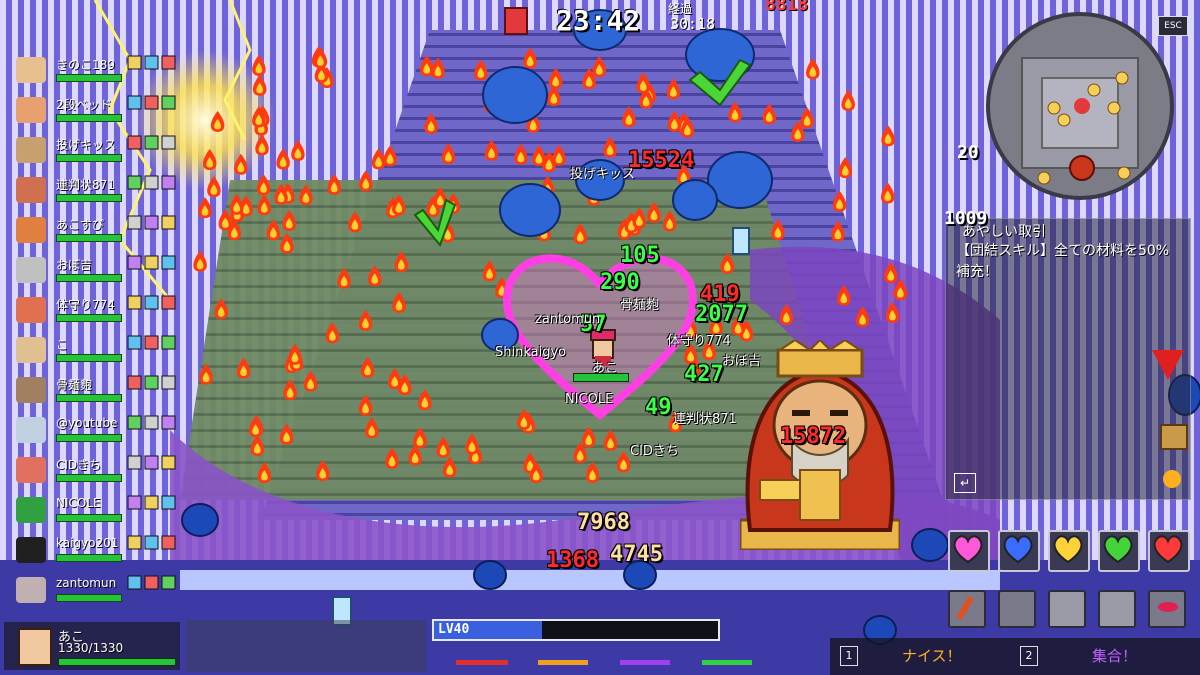 The width and height of the screenshot is (1200, 675). What do you see at coordinates (87, 423) in the screenshot?
I see `party-member-name: @youtube` at bounding box center [87, 423].